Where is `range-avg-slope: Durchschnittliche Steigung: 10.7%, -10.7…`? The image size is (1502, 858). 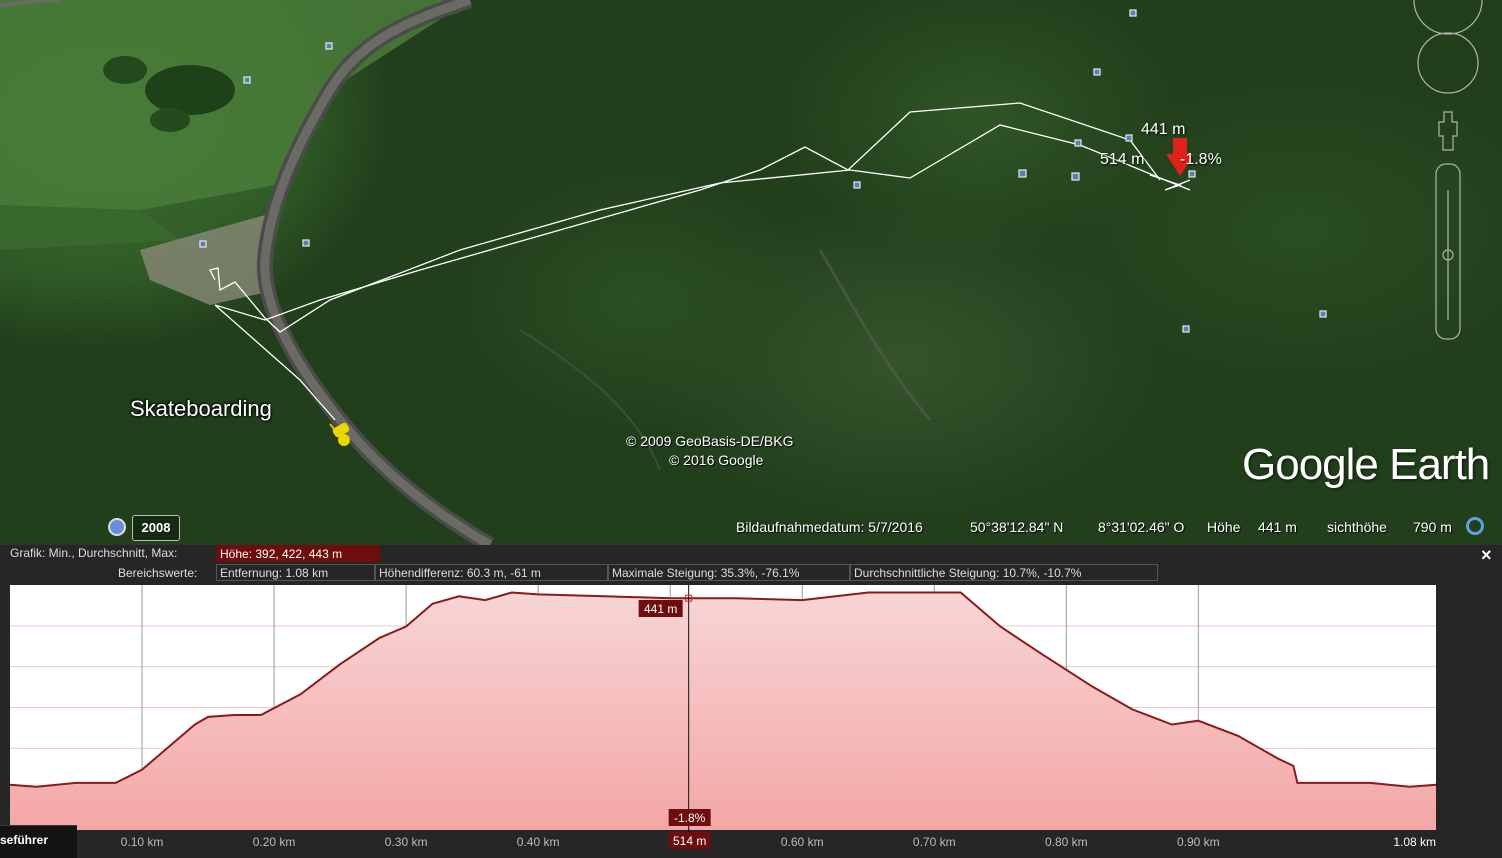
range-avg-slope: Durchschnittliche Steigung: 10.7%, -10.7… is located at coordinates (1004, 572).